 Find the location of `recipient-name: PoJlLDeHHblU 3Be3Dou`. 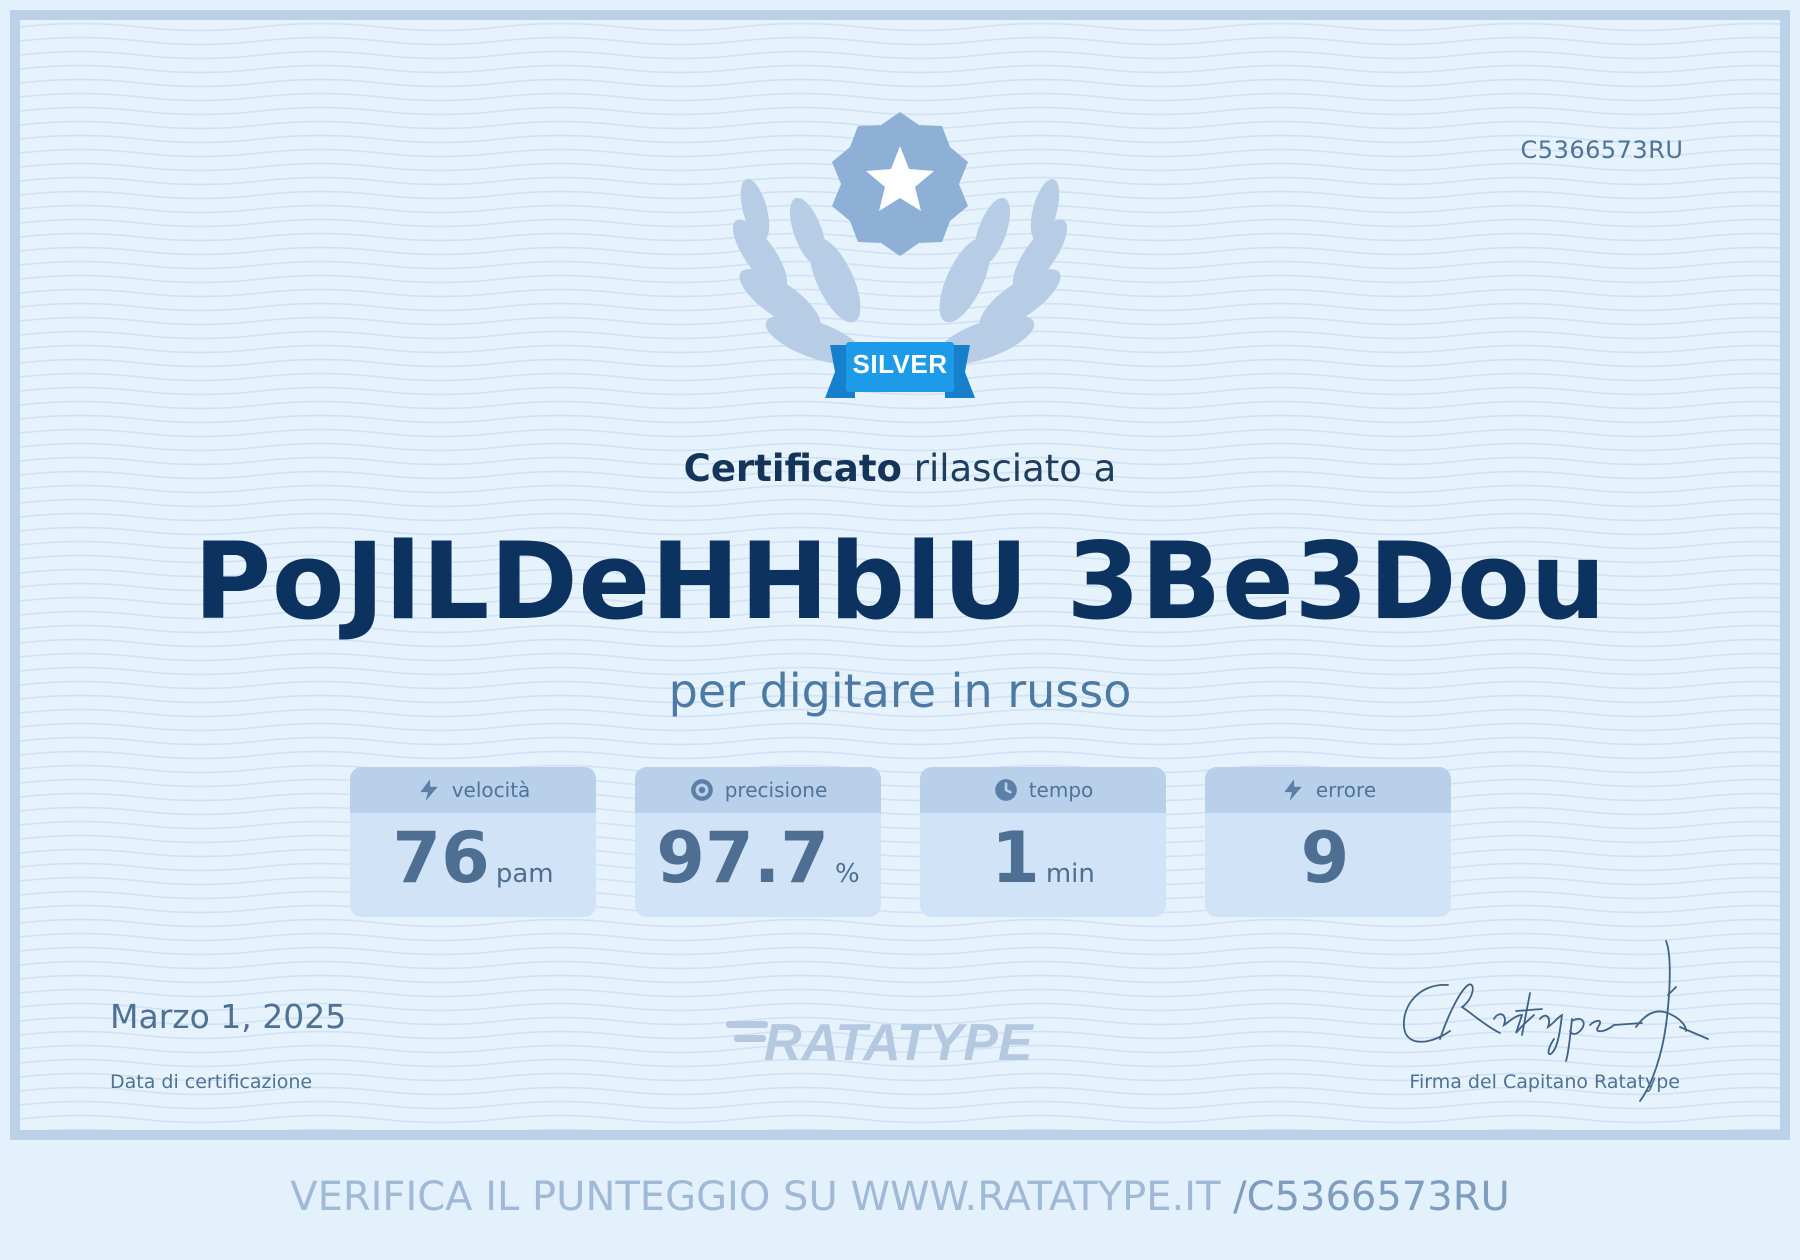

recipient-name: PoJlLDeHHblU 3Be3Dou is located at coordinates (900, 581).